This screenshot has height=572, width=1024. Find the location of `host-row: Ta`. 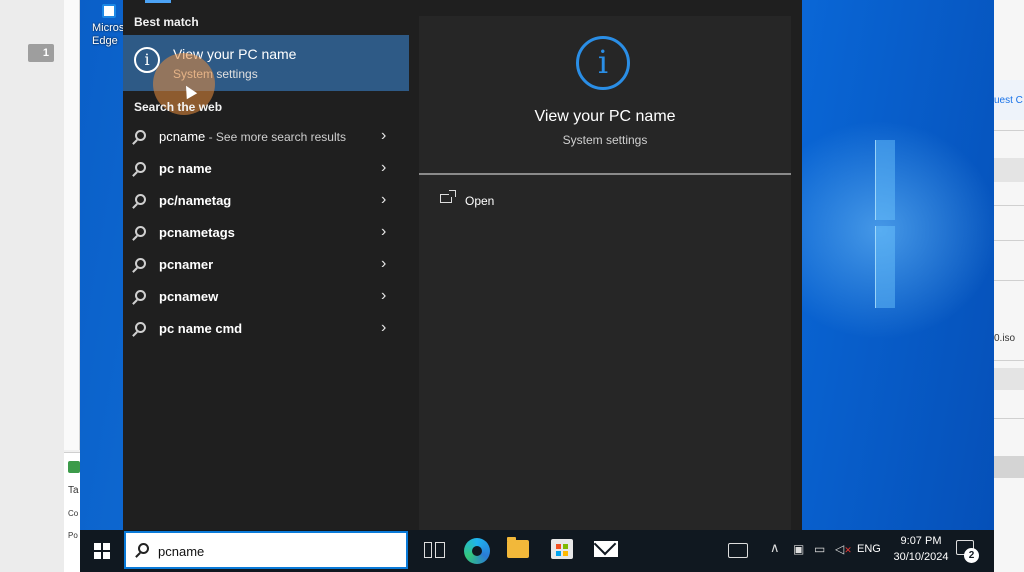

host-row: Ta is located at coordinates (73, 490).